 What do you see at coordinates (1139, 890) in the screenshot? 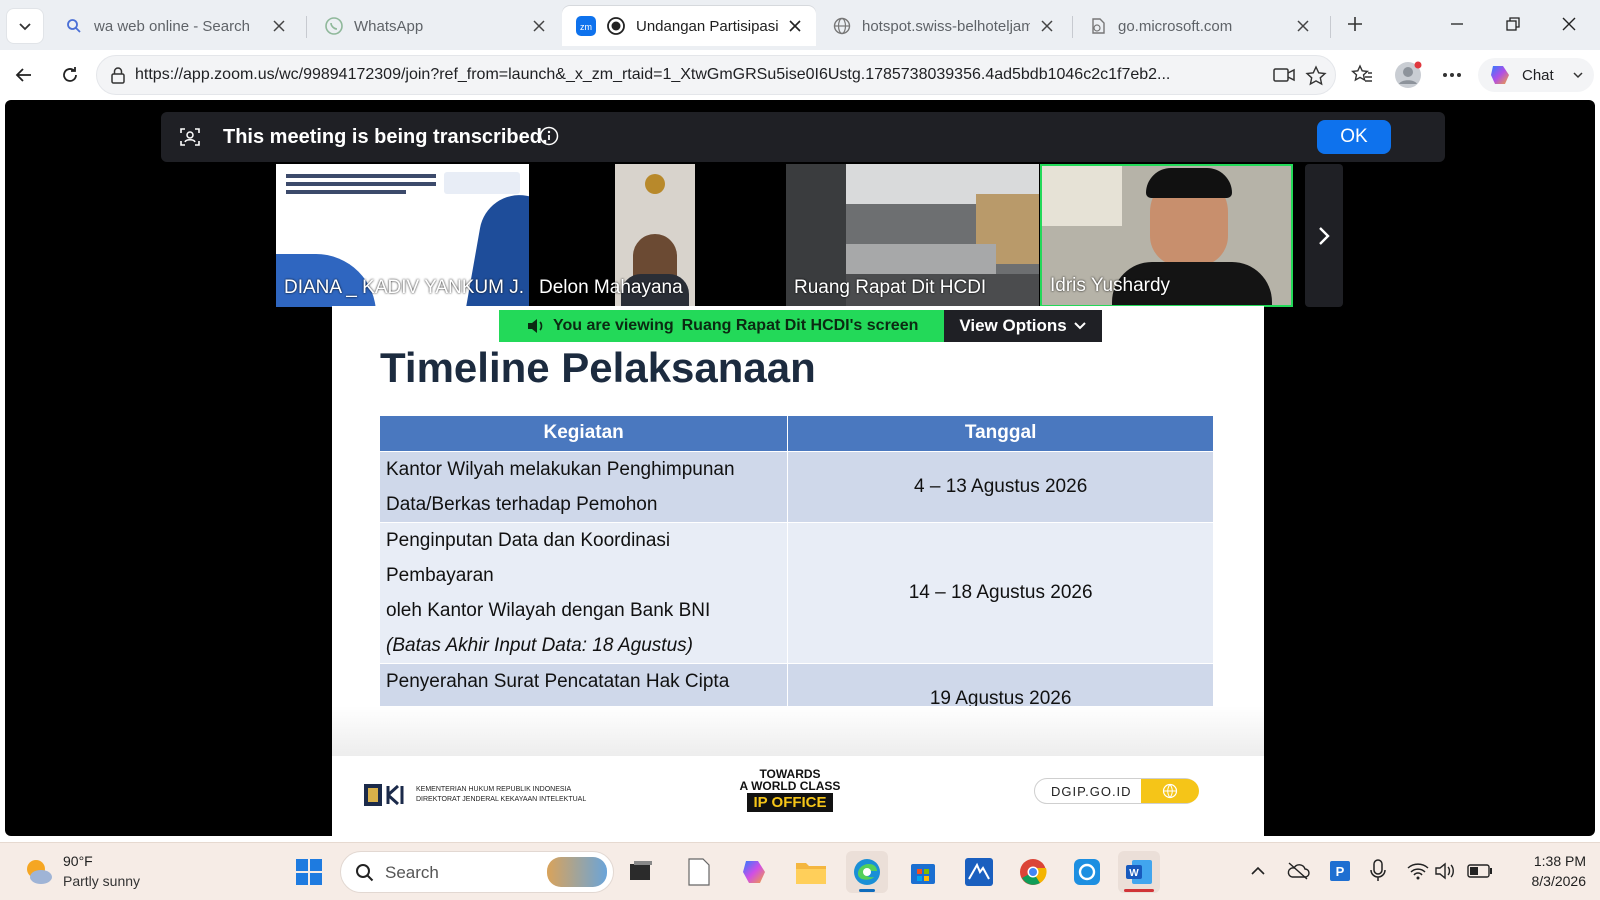
I see `active-app-indicator` at bounding box center [1139, 890].